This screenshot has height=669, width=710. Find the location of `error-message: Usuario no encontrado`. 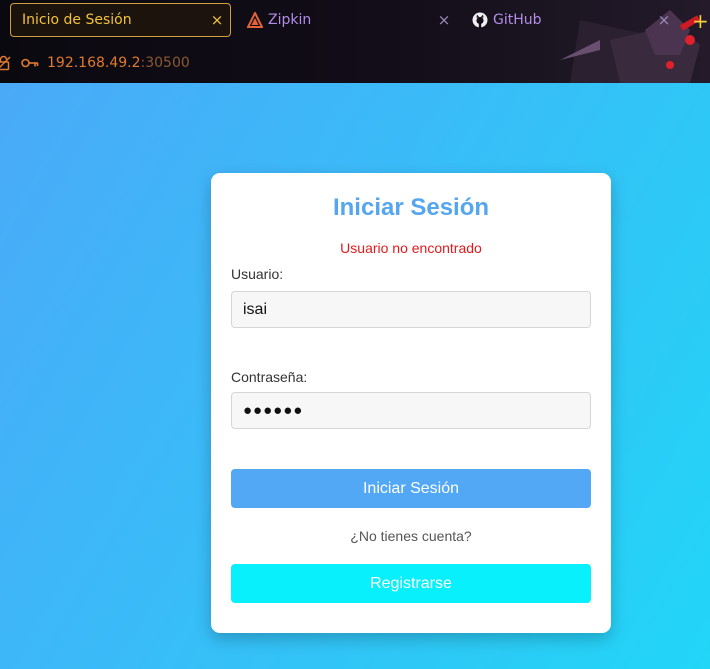

error-message: Usuario no encontrado is located at coordinates (411, 248).